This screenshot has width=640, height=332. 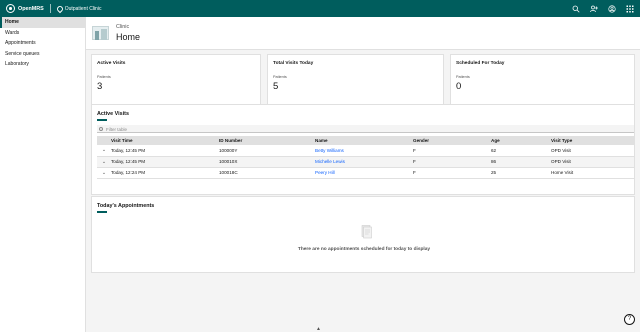 I want to click on page-header: Clinic Home, so click(x=363, y=33).